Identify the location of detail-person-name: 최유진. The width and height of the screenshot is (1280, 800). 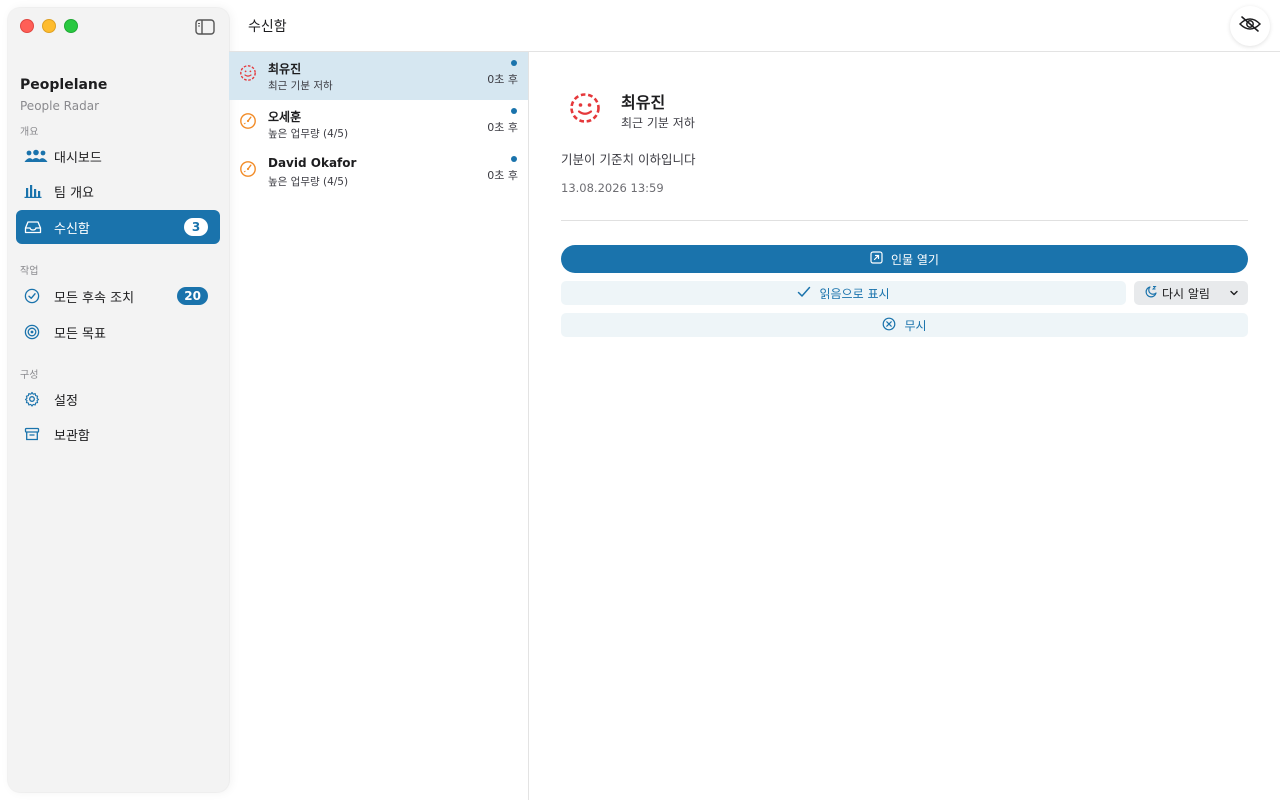
(643, 102).